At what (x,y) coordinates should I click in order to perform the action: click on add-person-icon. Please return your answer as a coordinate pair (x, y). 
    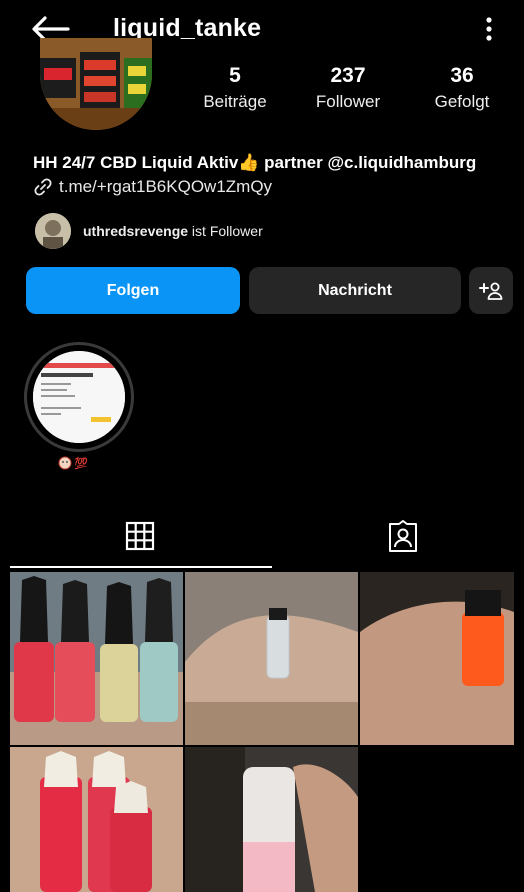
    Looking at the image, I should click on (491, 291).